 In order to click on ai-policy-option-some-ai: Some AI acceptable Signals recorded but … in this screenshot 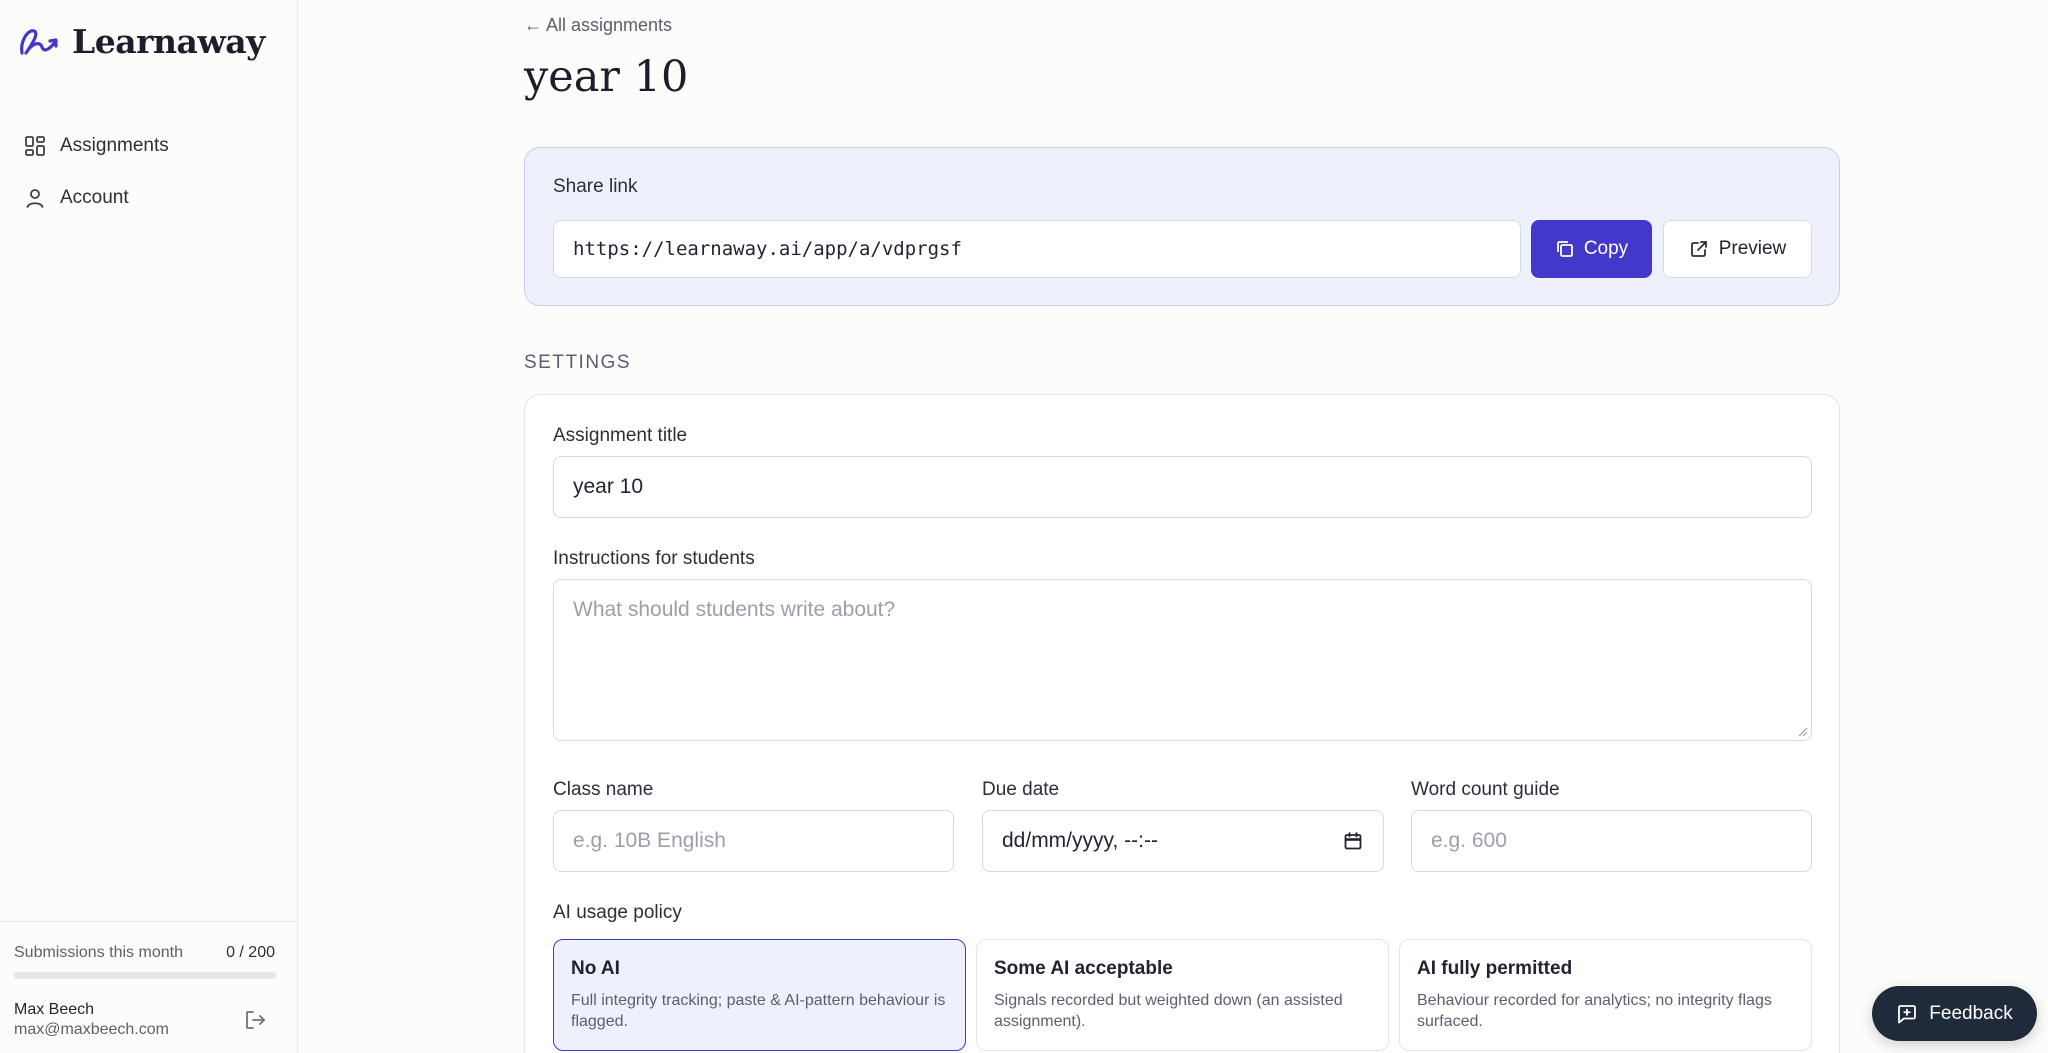, I will do `click(1182, 995)`.